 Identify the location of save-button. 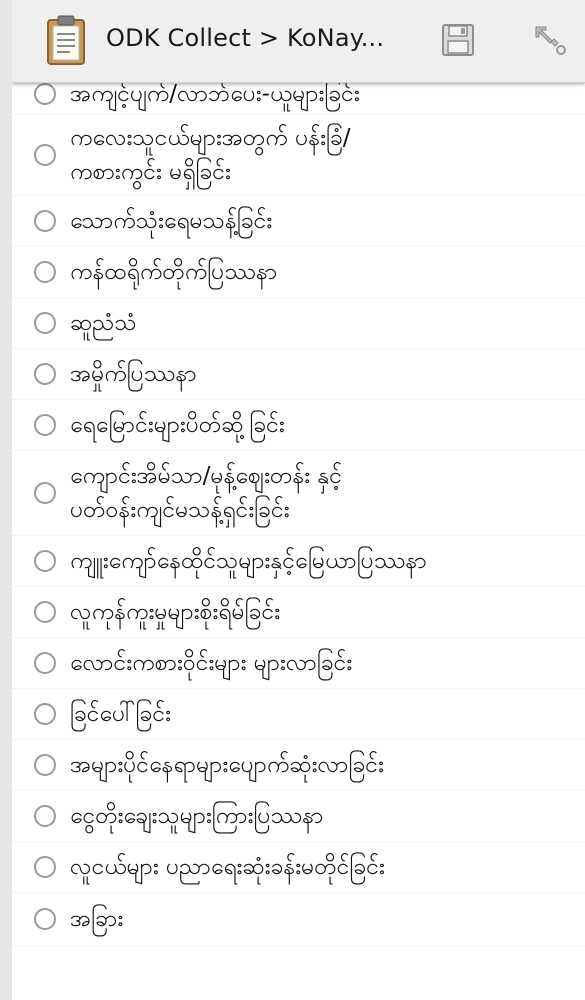
(458, 42).